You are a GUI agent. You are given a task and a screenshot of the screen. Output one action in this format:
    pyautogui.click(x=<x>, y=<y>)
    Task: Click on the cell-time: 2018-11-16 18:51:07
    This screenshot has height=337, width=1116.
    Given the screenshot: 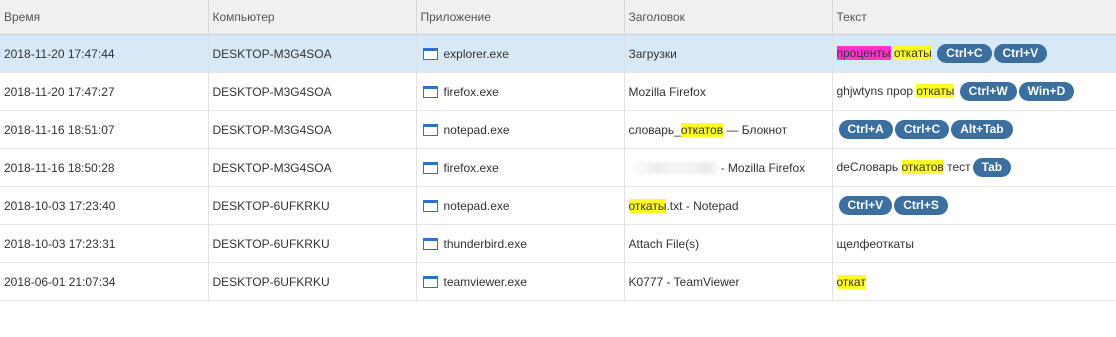 What is the action you would take?
    pyautogui.click(x=104, y=129)
    